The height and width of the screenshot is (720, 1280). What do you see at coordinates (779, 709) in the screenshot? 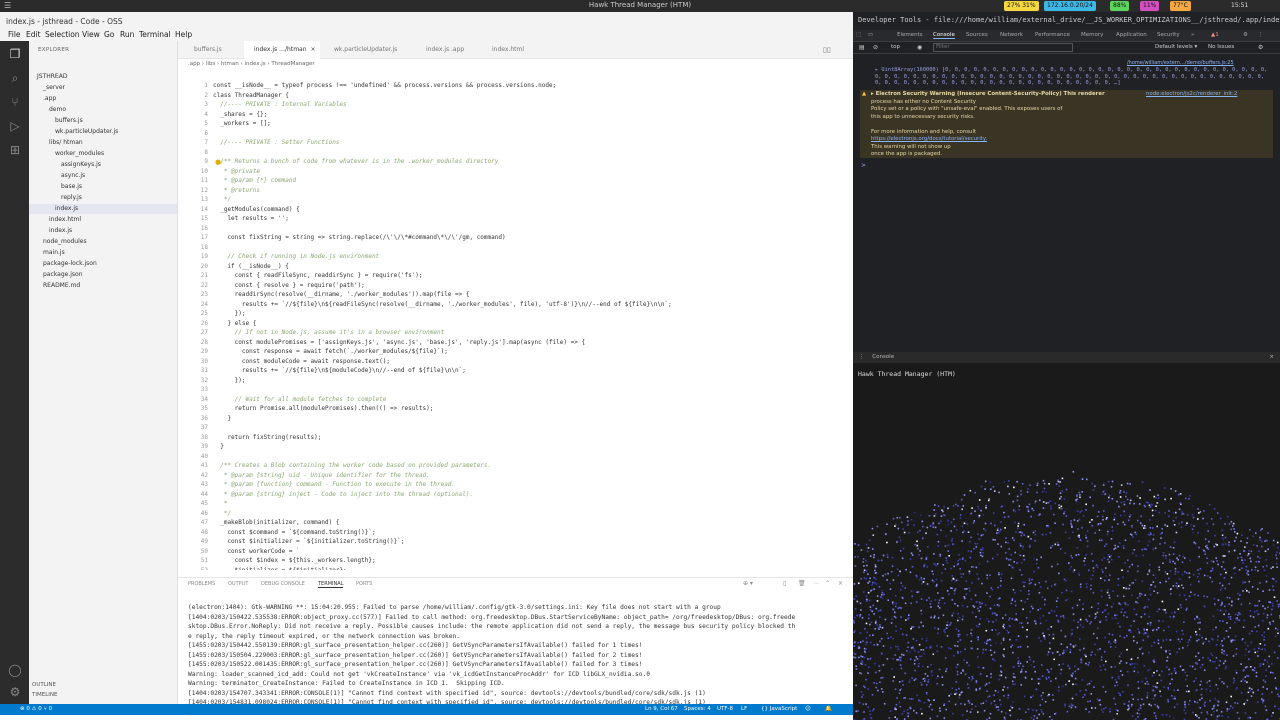
I see `language-mode: {} JavaScript` at bounding box center [779, 709].